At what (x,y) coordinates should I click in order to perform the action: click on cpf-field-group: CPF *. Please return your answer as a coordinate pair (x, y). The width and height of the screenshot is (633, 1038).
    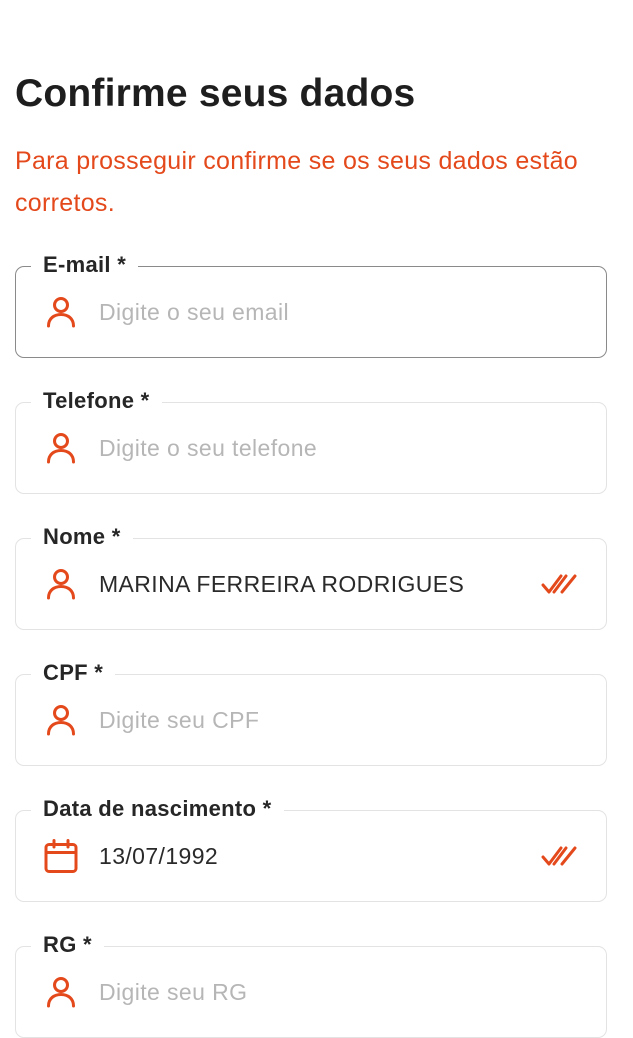
    Looking at the image, I should click on (311, 713).